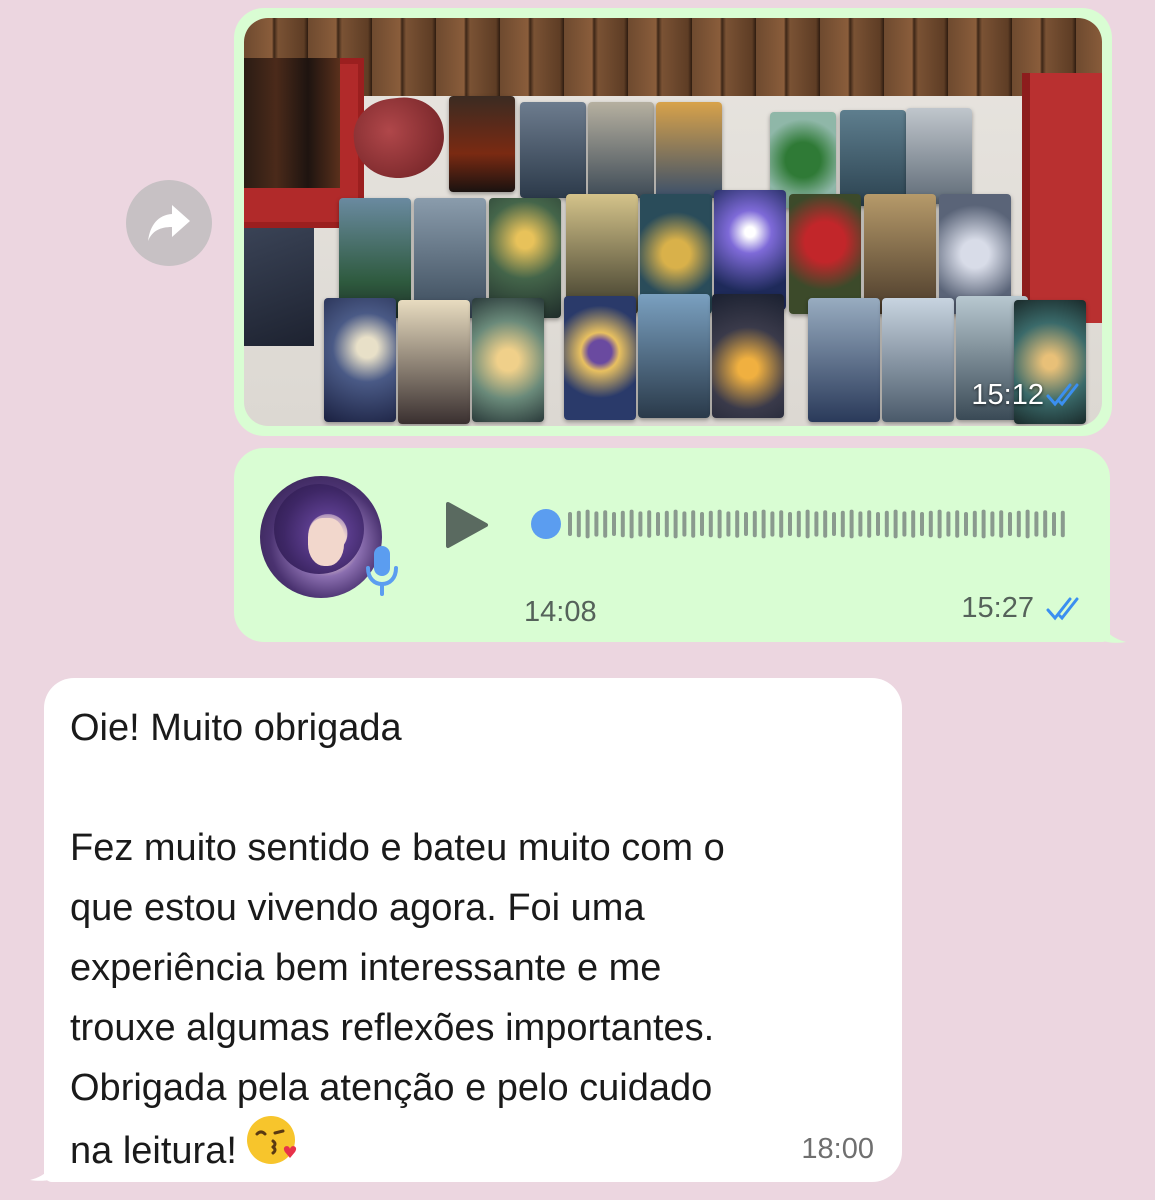  I want to click on photo-timestamp: 15:12, so click(1007, 395).